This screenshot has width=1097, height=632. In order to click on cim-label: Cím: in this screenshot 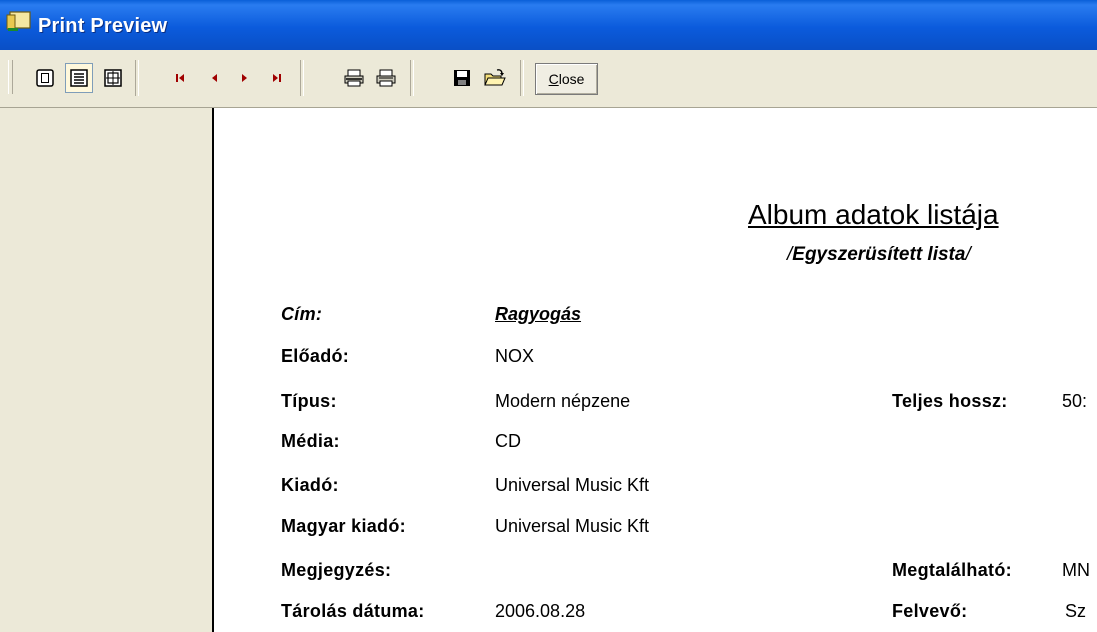, I will do `click(302, 314)`.